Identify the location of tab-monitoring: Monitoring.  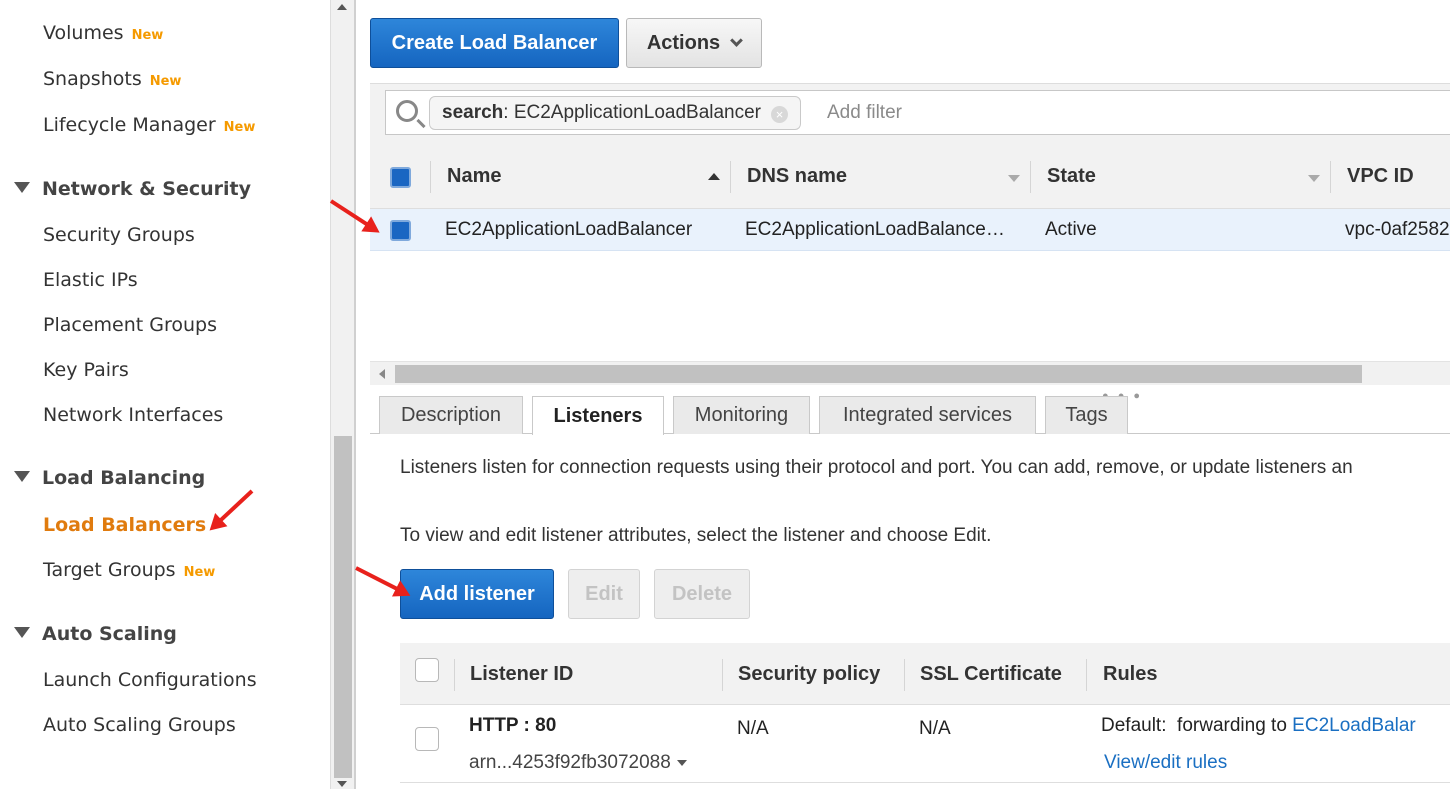
(741, 415).